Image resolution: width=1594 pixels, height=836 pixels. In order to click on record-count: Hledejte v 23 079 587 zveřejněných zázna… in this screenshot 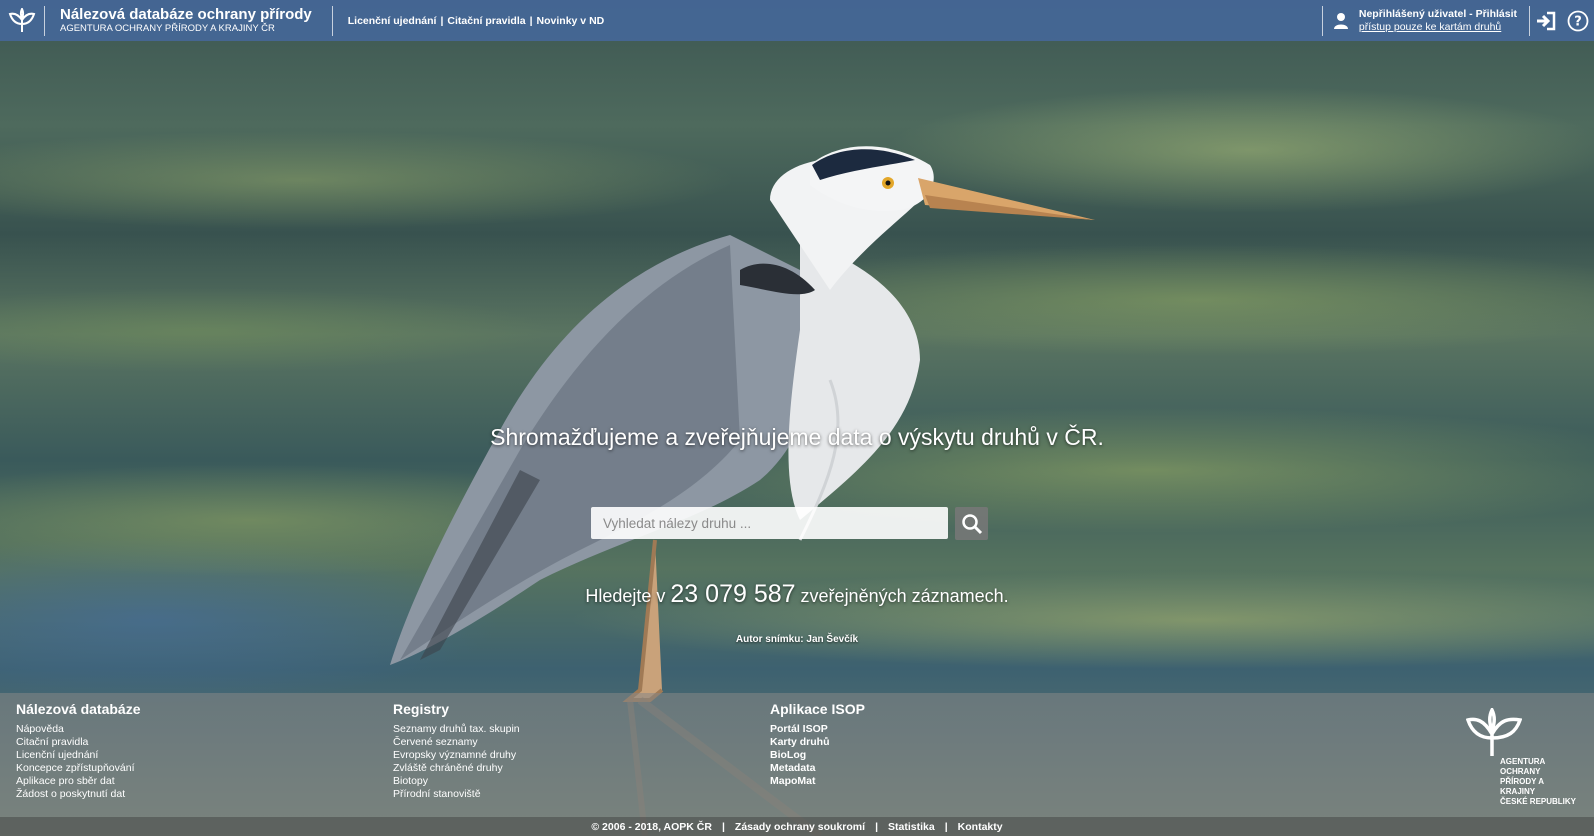, I will do `click(797, 594)`.